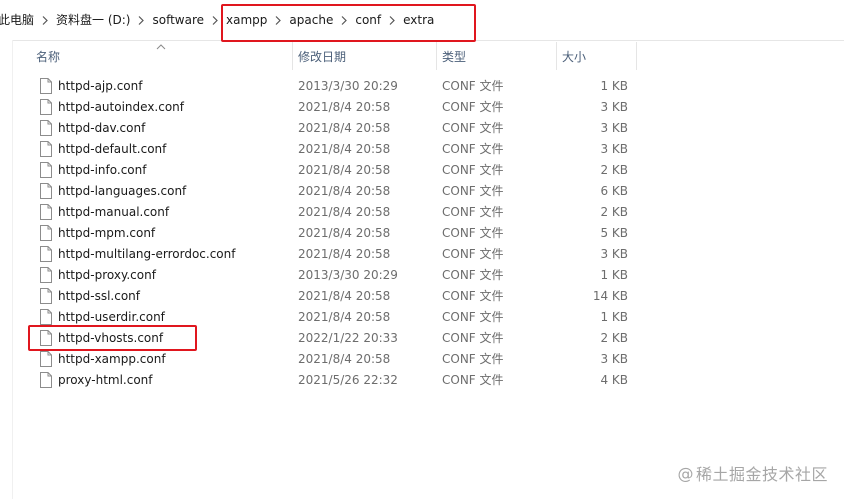 The width and height of the screenshot is (844, 499). Describe the element at coordinates (348, 380) in the screenshot. I see `file-date-modified: 2021/5/26 22:32` at that location.